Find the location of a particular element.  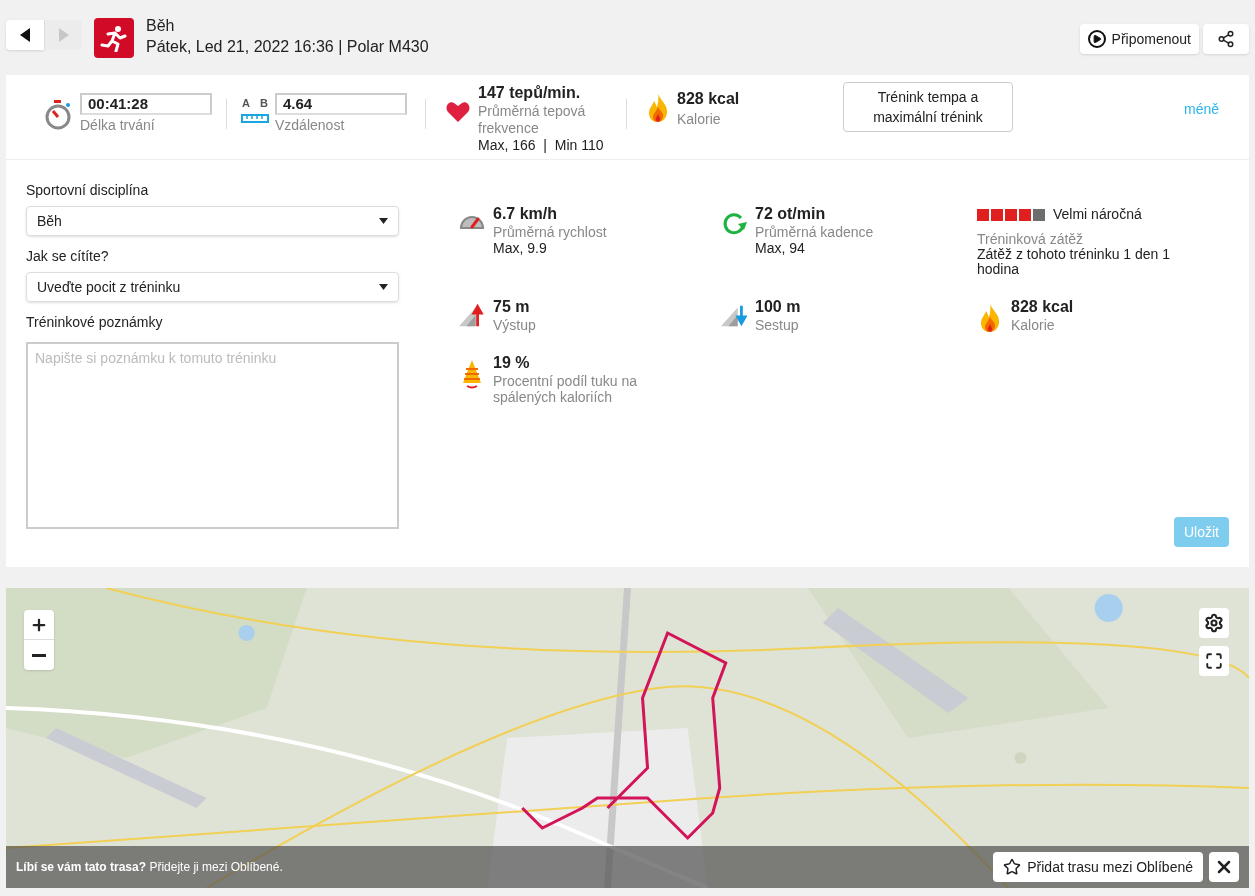

metric-value: 6.7 km/h is located at coordinates (526, 214).